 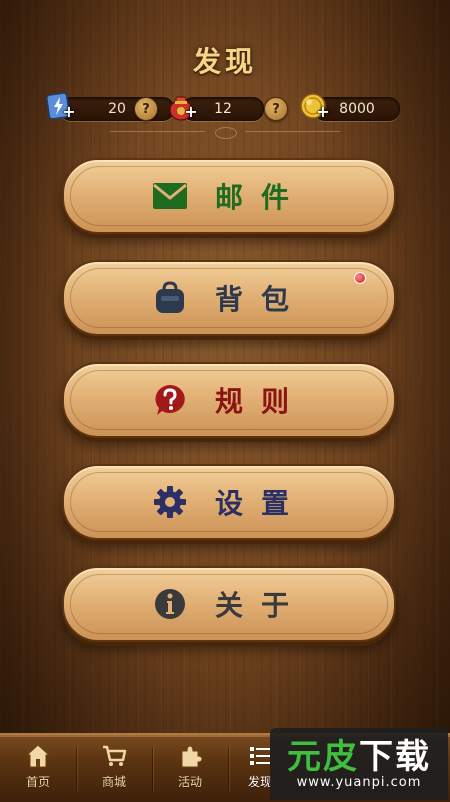 I want to click on gear-icon, so click(x=170, y=502).